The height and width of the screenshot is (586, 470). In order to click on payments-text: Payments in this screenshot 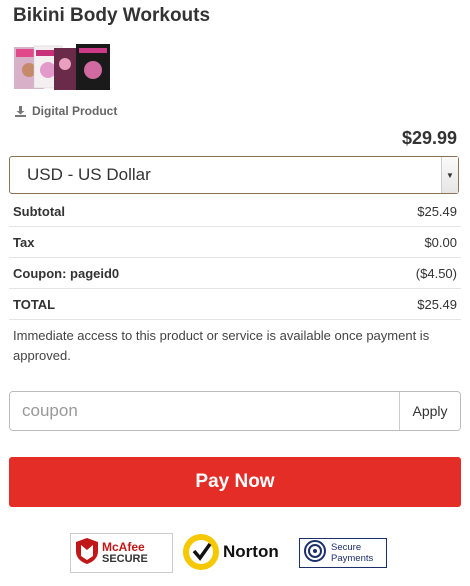, I will do `click(352, 558)`.